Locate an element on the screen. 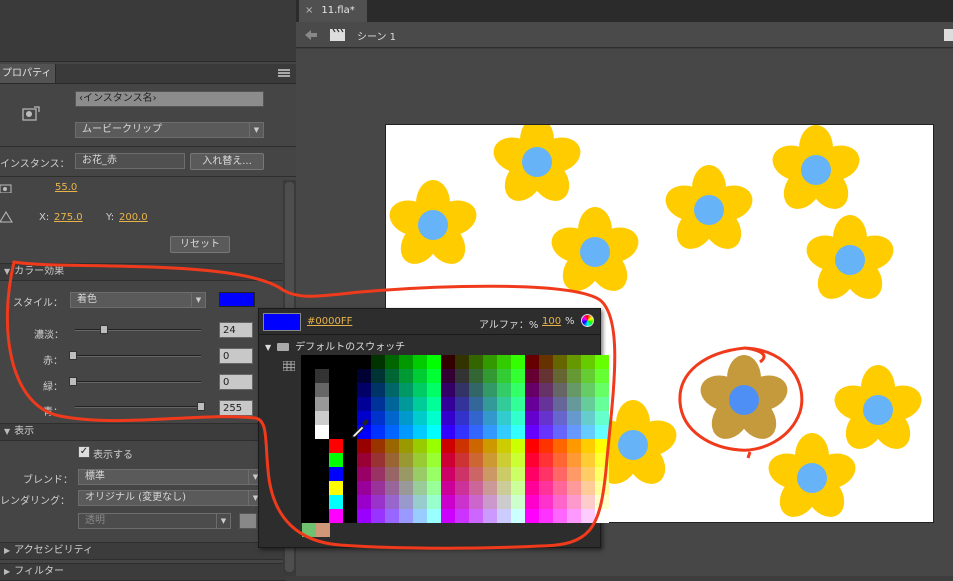  recent-swatch is located at coordinates (309, 530).